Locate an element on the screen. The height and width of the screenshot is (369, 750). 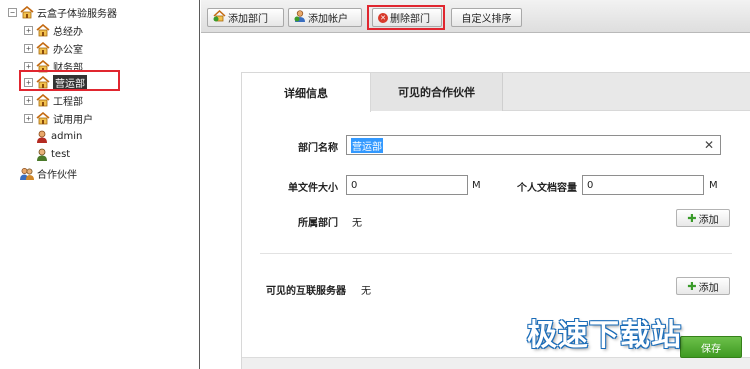
tab-details: 详细信息 is located at coordinates (306, 92).